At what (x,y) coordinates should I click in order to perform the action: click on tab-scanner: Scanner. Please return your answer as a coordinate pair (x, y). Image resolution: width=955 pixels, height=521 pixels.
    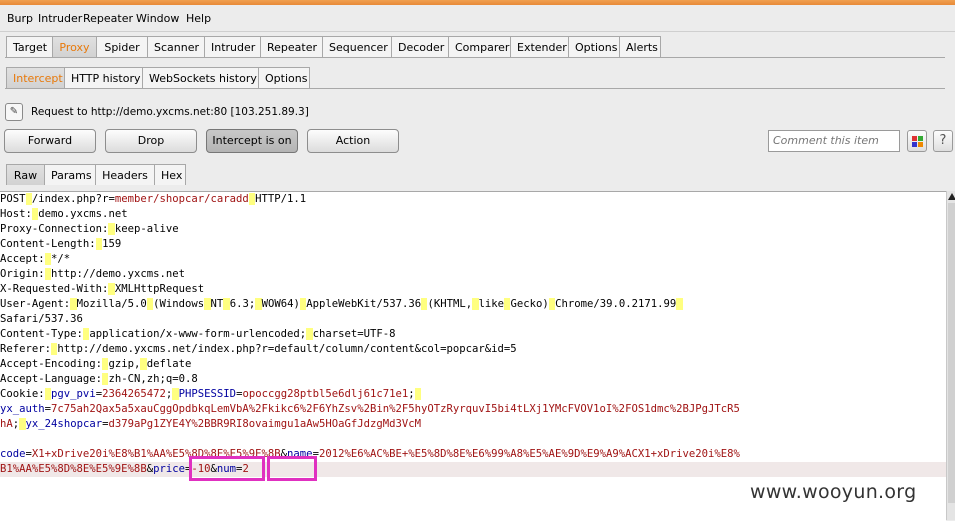
    Looking at the image, I should click on (176, 46).